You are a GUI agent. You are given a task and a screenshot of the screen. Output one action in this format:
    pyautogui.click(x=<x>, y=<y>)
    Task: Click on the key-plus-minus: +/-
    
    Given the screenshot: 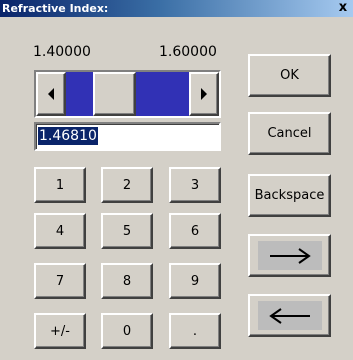 What is the action you would take?
    pyautogui.click(x=60, y=331)
    